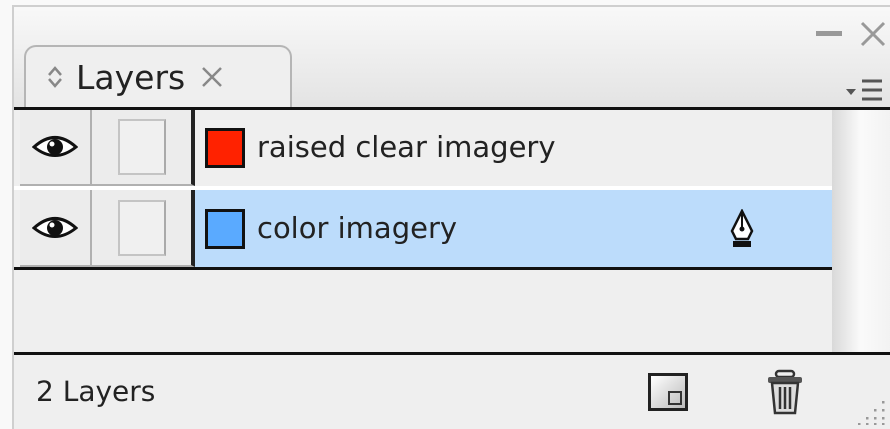  Describe the element at coordinates (829, 34) in the screenshot. I see `minimize-icon` at that location.